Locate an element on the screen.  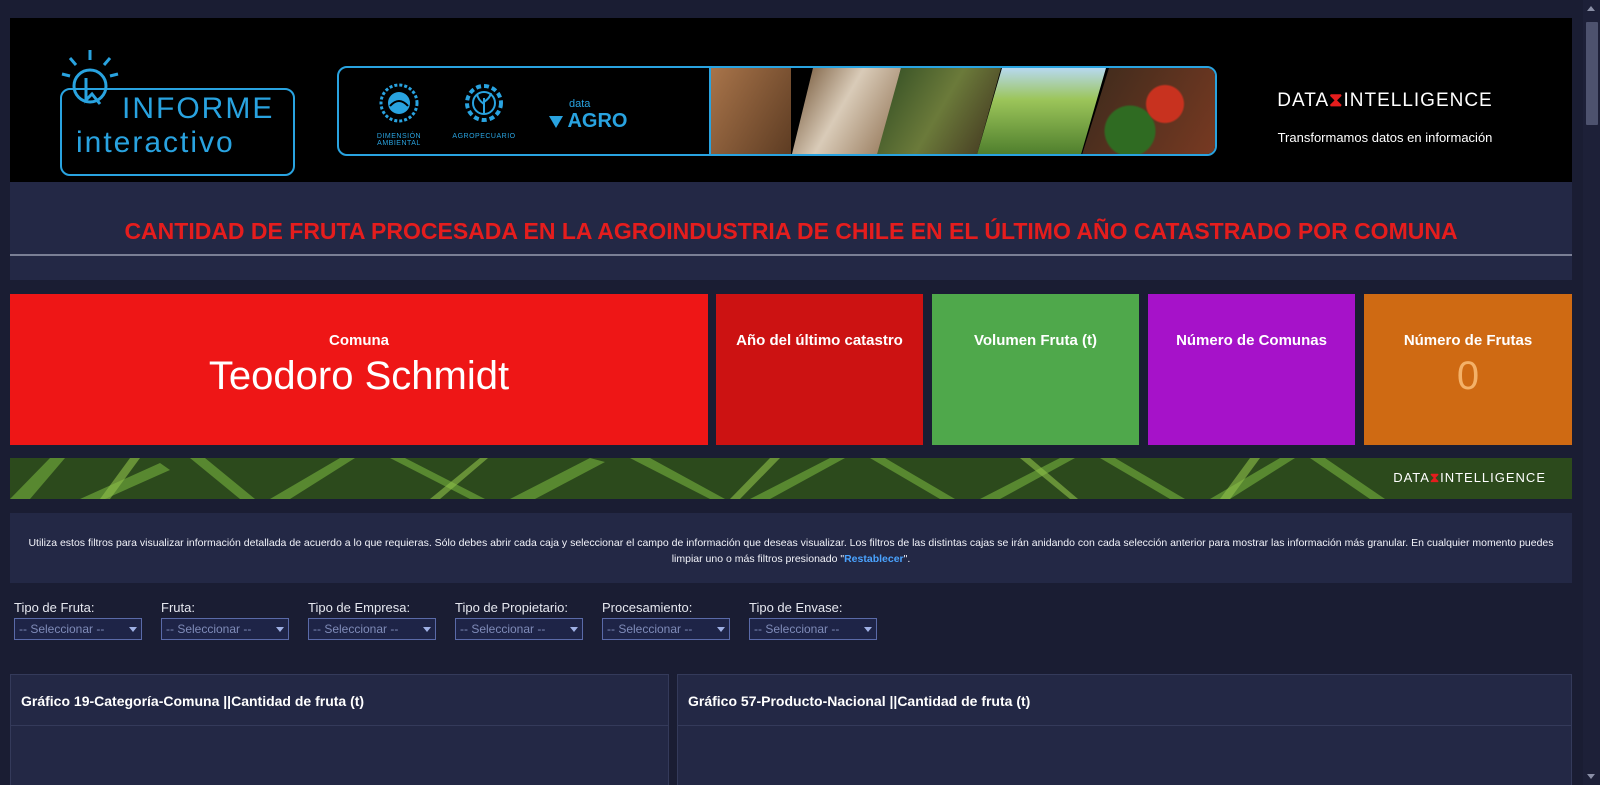
partner-caption: AGROPECUARIO is located at coordinates (484, 136).